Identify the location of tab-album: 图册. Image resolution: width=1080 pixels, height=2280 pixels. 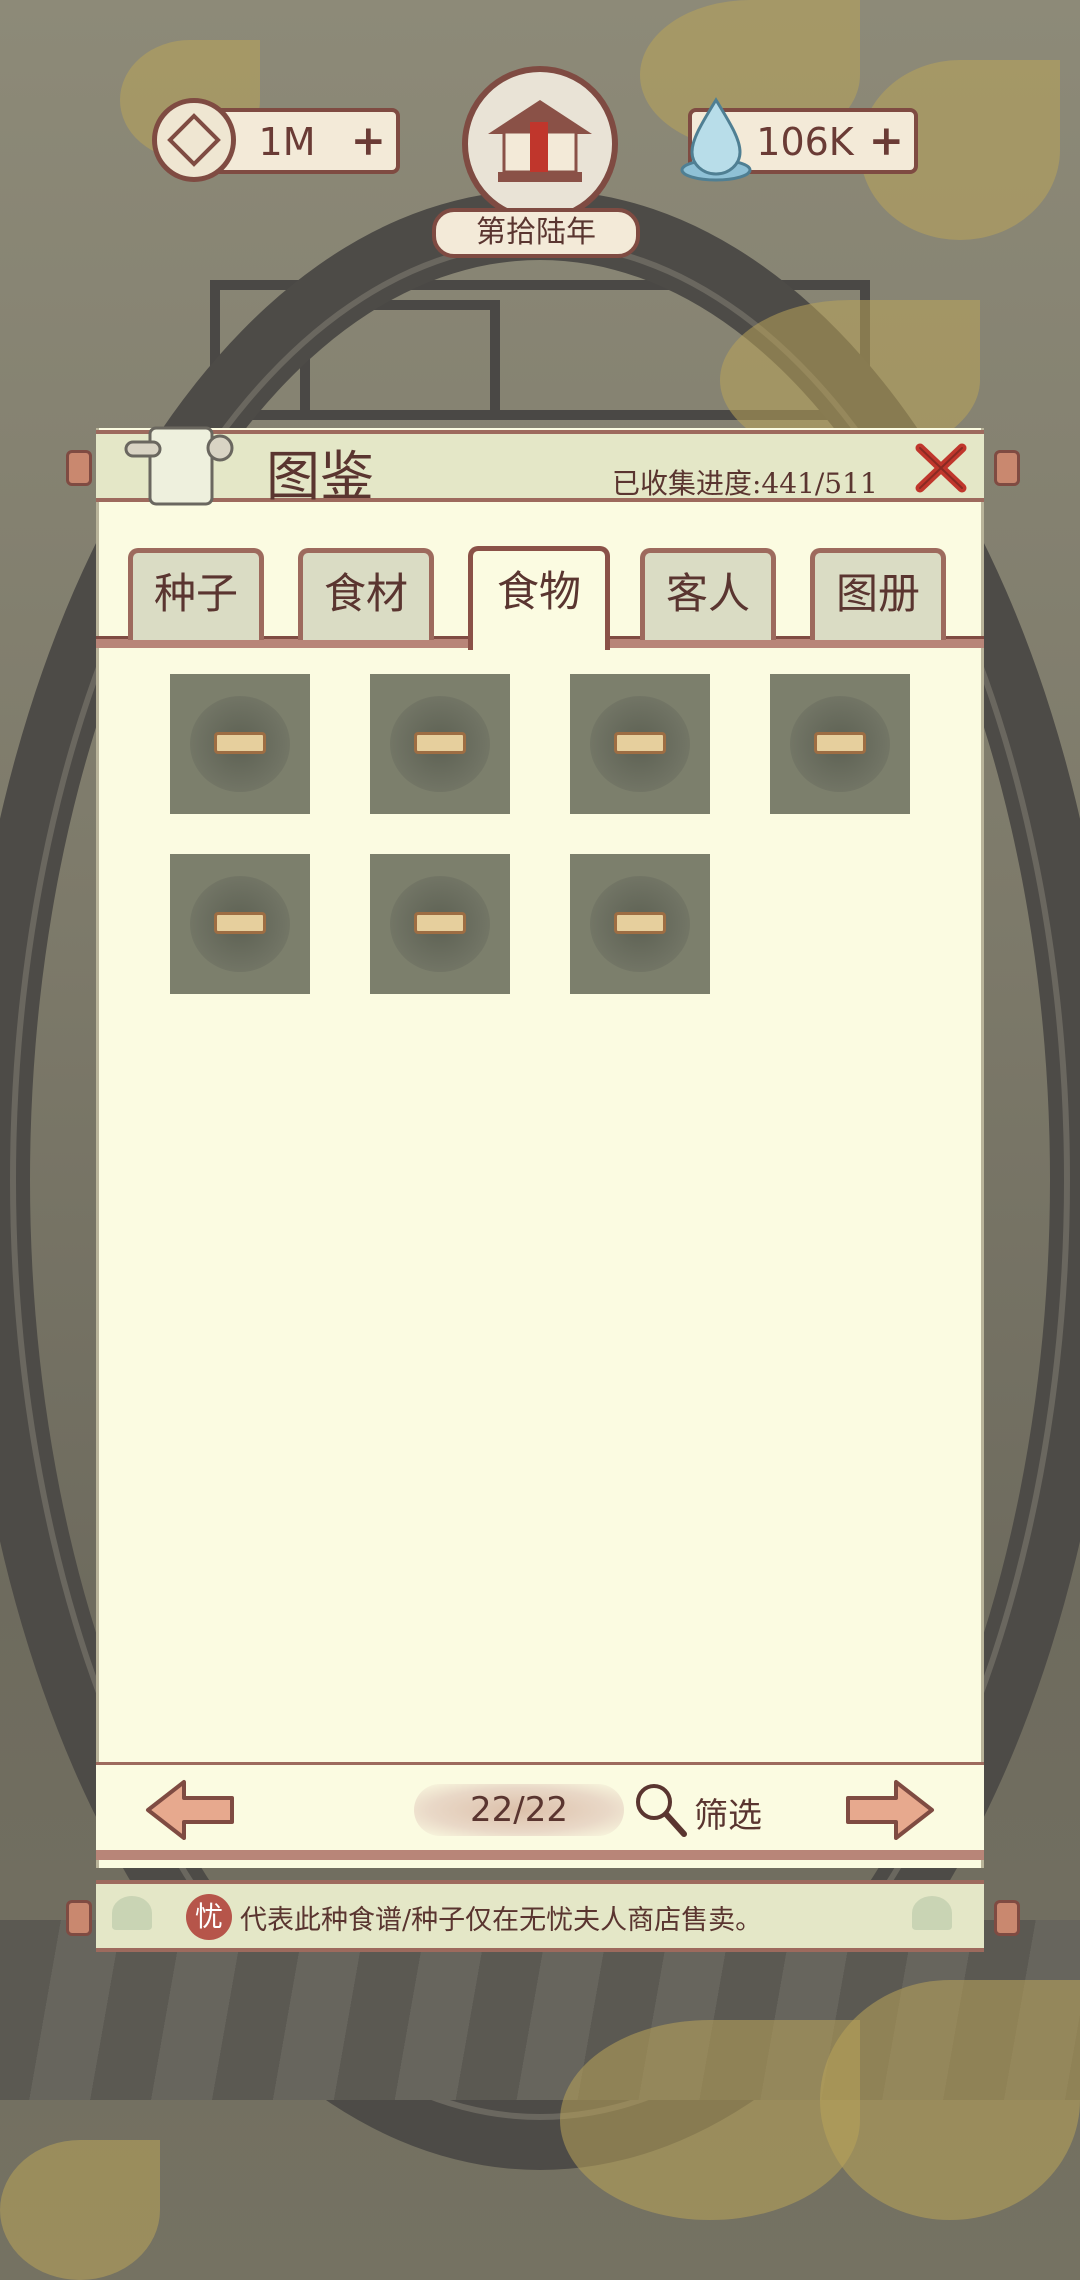
(878, 594).